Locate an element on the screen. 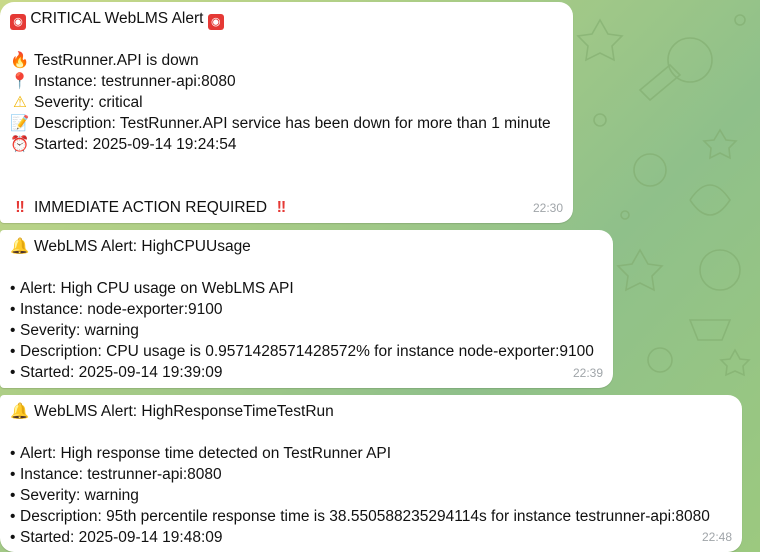  message-line: ⚠ Severity: critical is located at coordinates (285, 102).